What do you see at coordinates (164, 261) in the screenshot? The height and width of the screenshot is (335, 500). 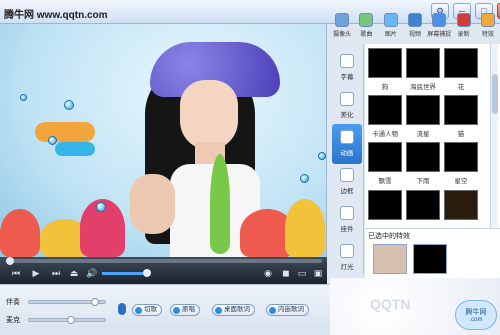 I see `seek-bar` at bounding box center [164, 261].